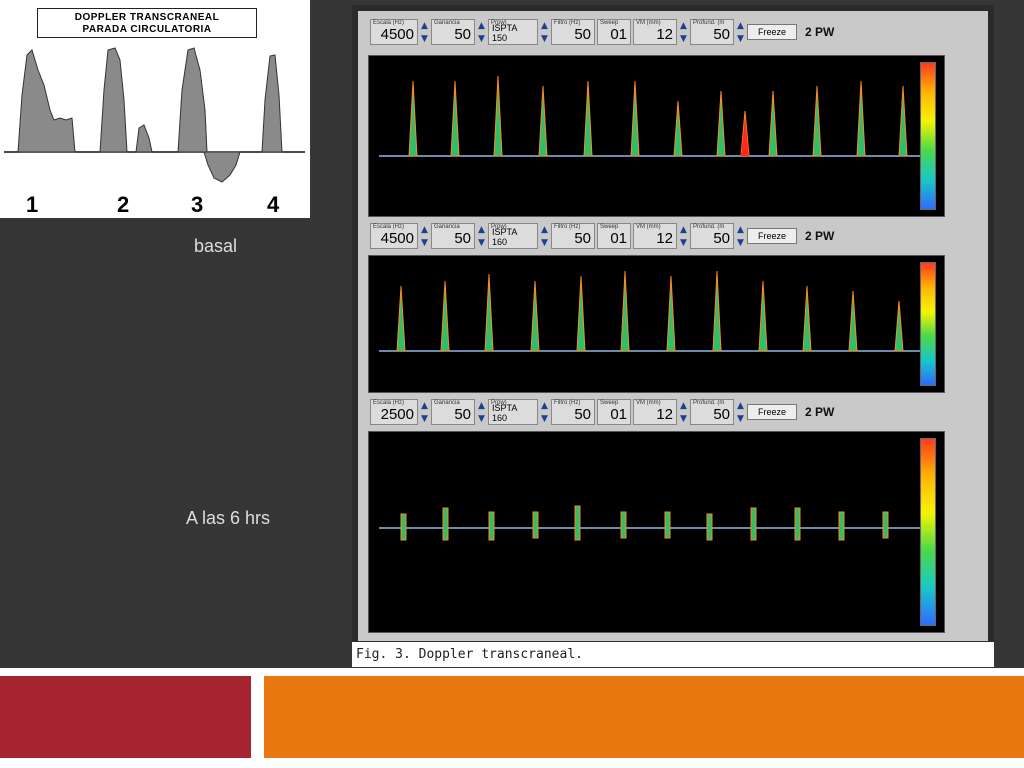 Image resolution: width=1024 pixels, height=768 pixels. Describe the element at coordinates (673, 654) in the screenshot. I see `figure-caption: Fig. 3. Doppler transcraneal.` at that location.